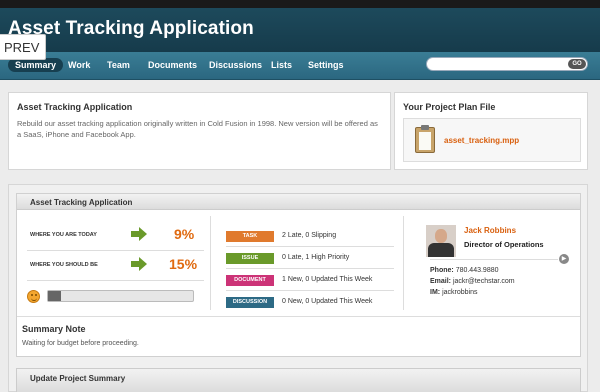 This screenshot has height=392, width=600. I want to click on tab-work: Work, so click(79, 65).